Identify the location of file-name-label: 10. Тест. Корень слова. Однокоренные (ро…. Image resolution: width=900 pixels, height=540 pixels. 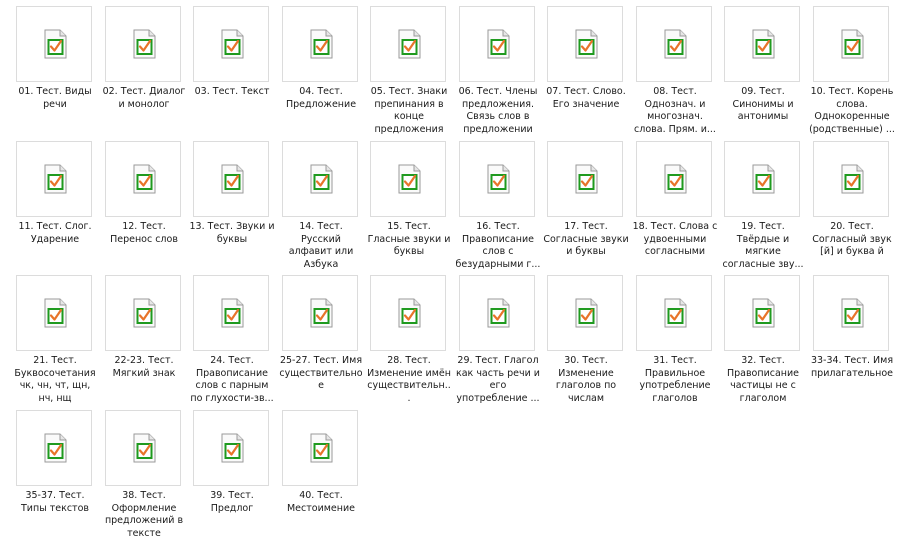
(852, 110).